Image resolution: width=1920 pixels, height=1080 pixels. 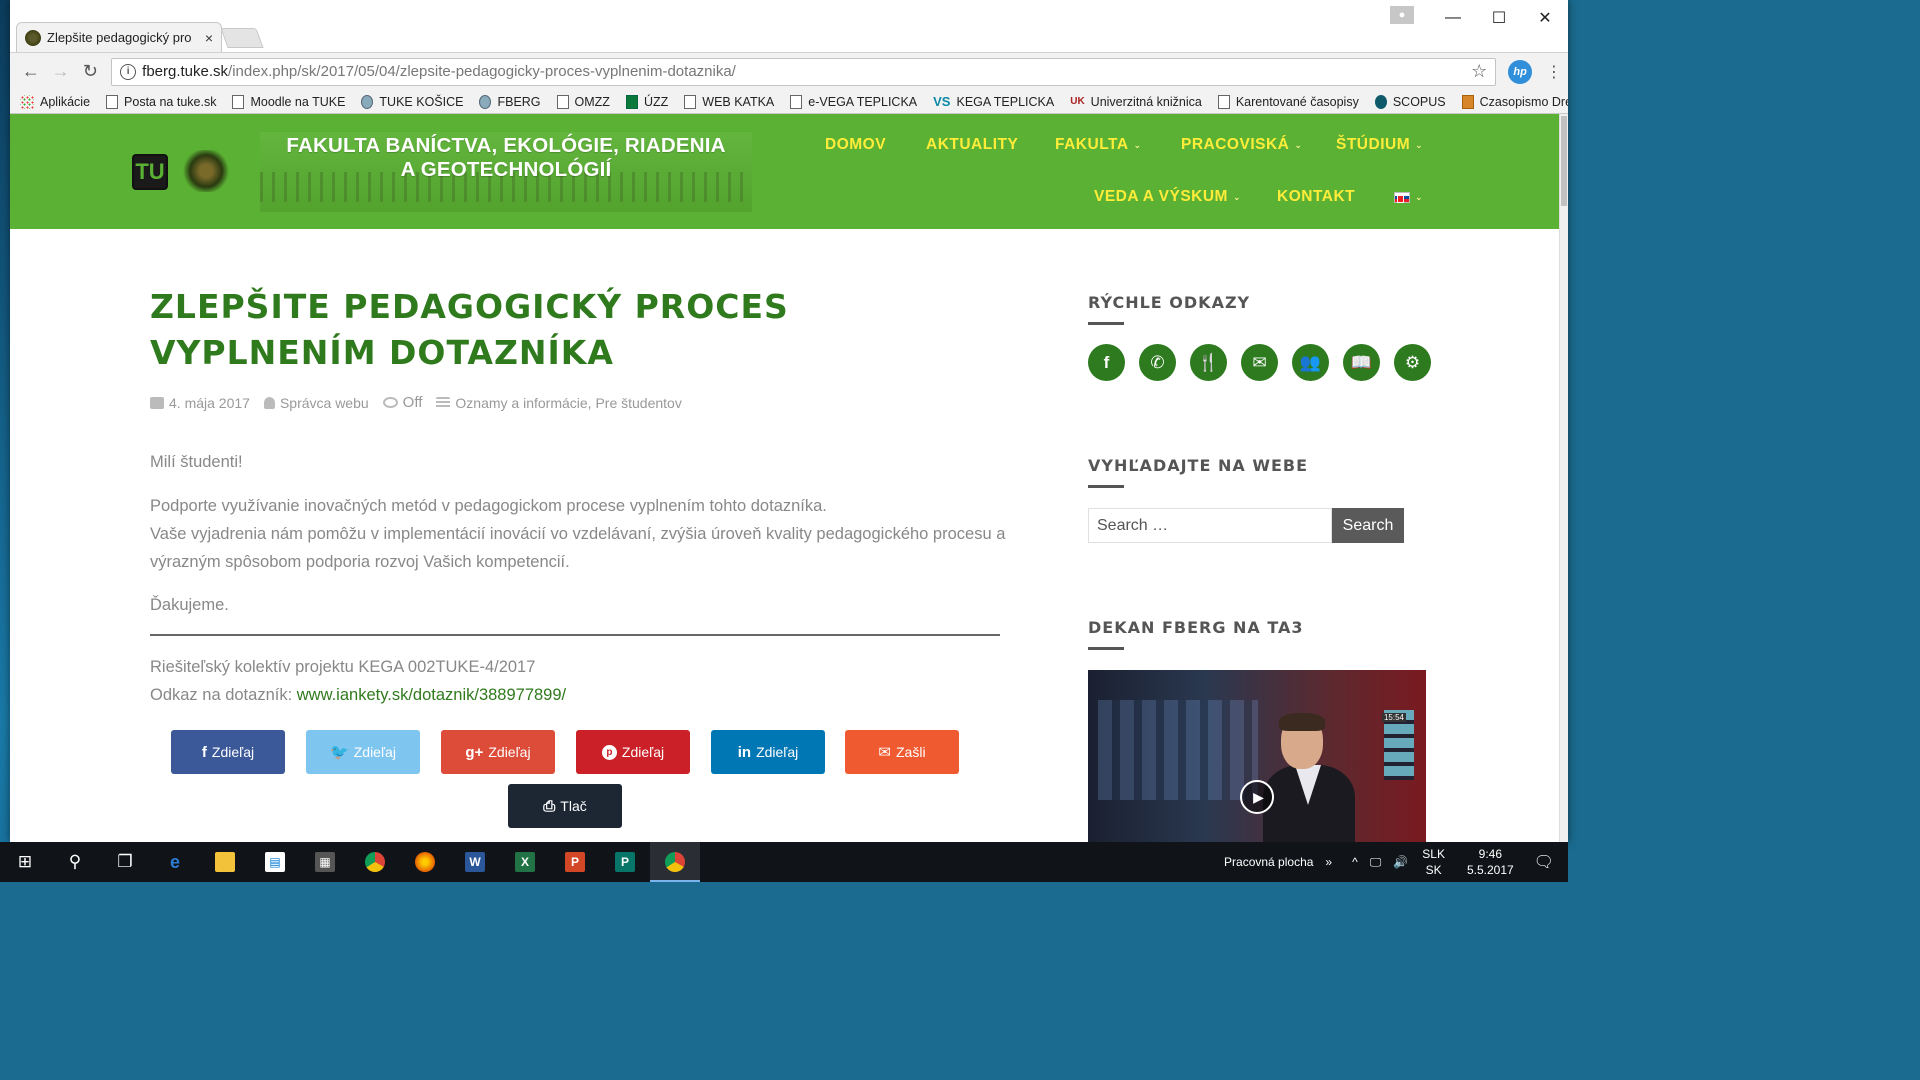 I want to click on notifications-icon: 🗨, so click(x=1544, y=862).